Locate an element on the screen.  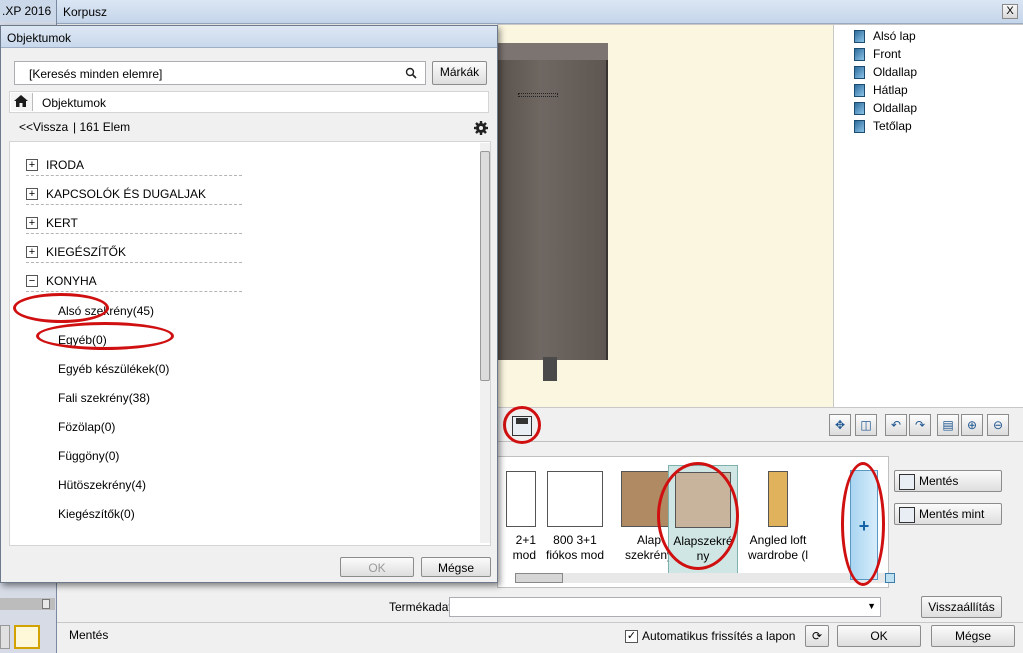
tree-subitem: Egyéb készülékek(0) is located at coordinates (113, 371).